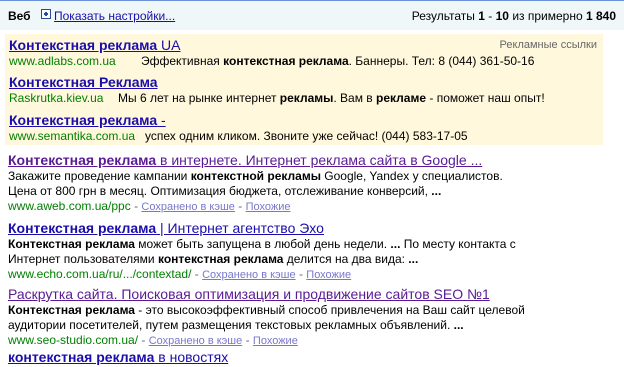 This screenshot has height=367, width=624. I want to click on ad-title-link: Контекстная реклама UA, so click(94, 45).